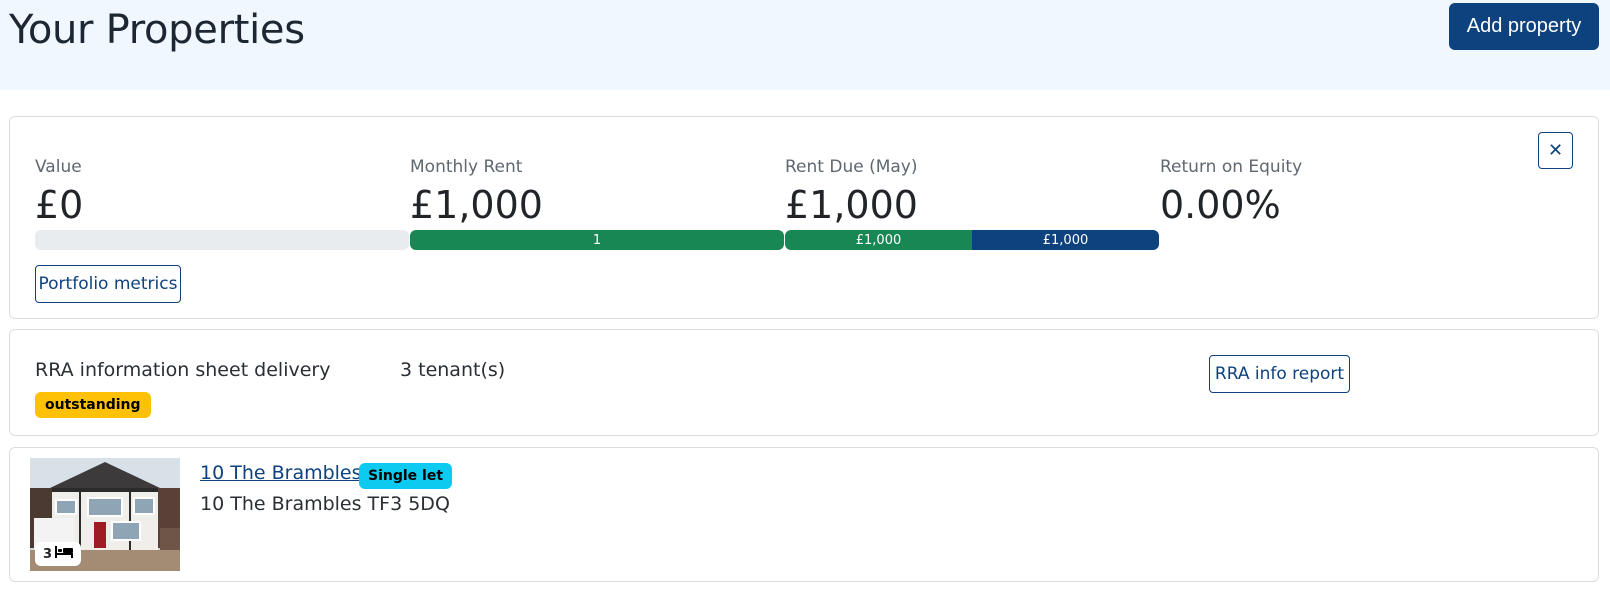 The image size is (1610, 589). What do you see at coordinates (972, 192) in the screenshot?
I see `metric-rent-due: Rent Due (May) £1,000` at bounding box center [972, 192].